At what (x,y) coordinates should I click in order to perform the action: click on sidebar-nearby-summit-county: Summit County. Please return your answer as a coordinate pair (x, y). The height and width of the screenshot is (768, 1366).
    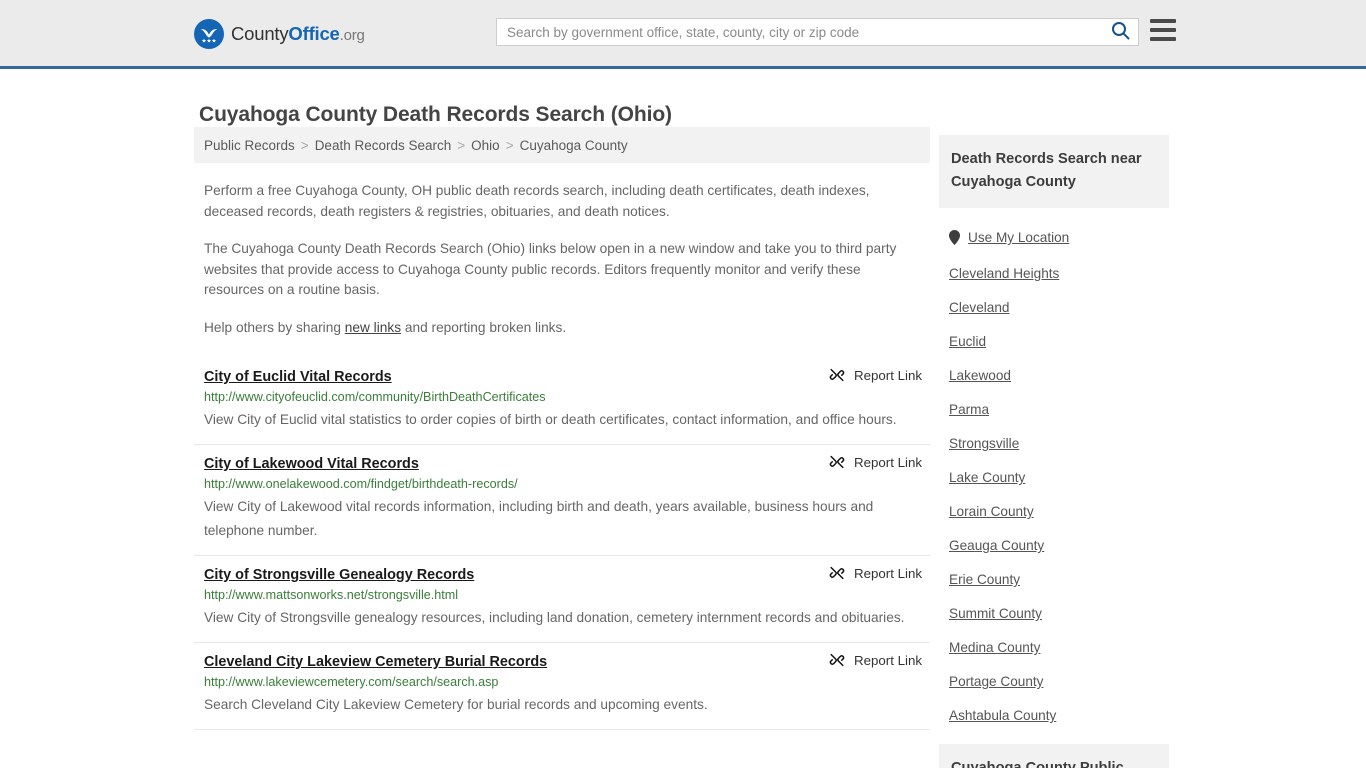
    Looking at the image, I should click on (1054, 605).